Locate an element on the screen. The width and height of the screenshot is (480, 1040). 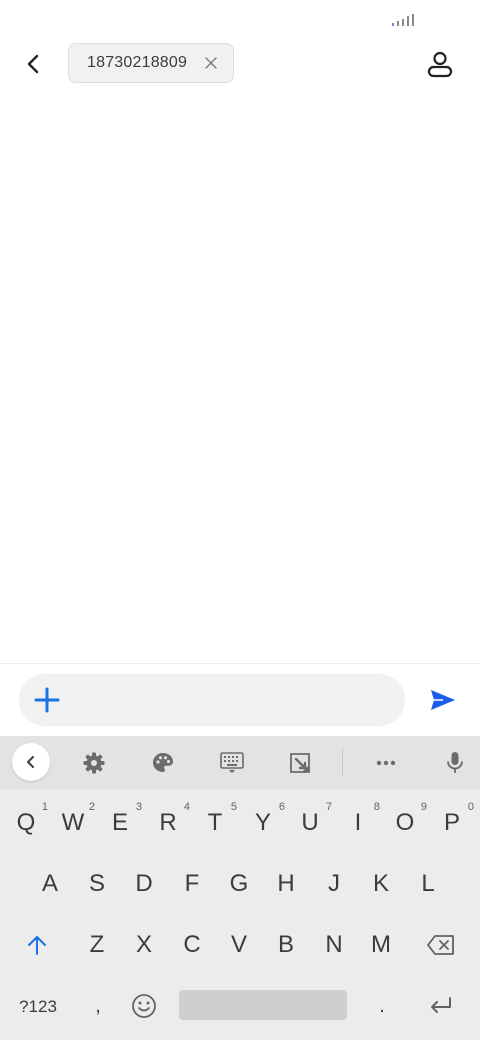
more-options-button is located at coordinates (386, 763).